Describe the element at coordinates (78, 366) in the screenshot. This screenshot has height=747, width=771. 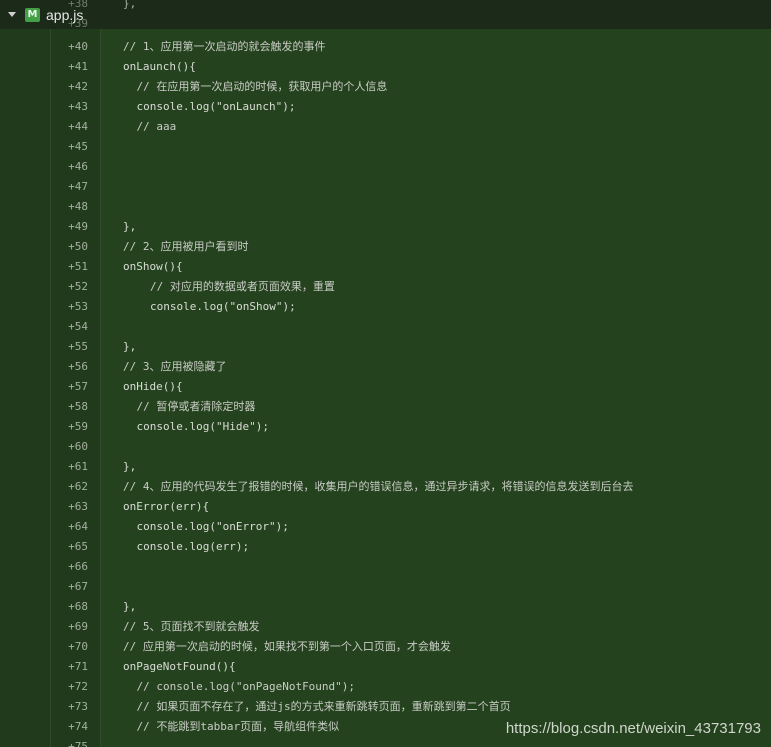
I see `line-number: +56` at that location.